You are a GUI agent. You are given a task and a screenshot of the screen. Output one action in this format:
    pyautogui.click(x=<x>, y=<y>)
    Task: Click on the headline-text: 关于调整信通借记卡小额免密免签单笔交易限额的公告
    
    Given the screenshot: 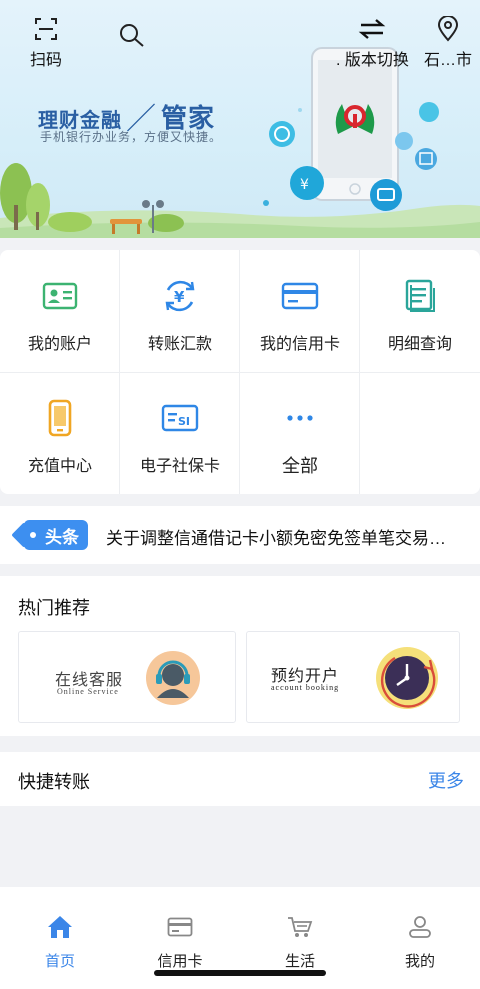 What is the action you would take?
    pyautogui.click(x=282, y=536)
    